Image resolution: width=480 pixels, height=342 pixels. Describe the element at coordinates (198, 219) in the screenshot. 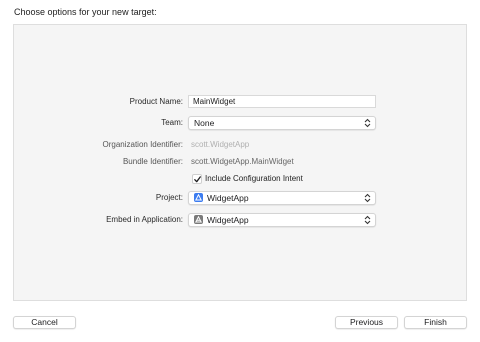

I see `app-target-icon` at that location.